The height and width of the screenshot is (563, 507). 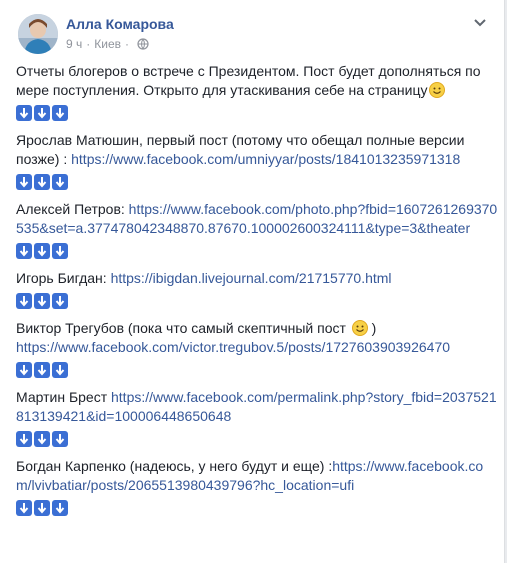 I want to click on entry-text: Мартин Брест, so click(x=63, y=397).